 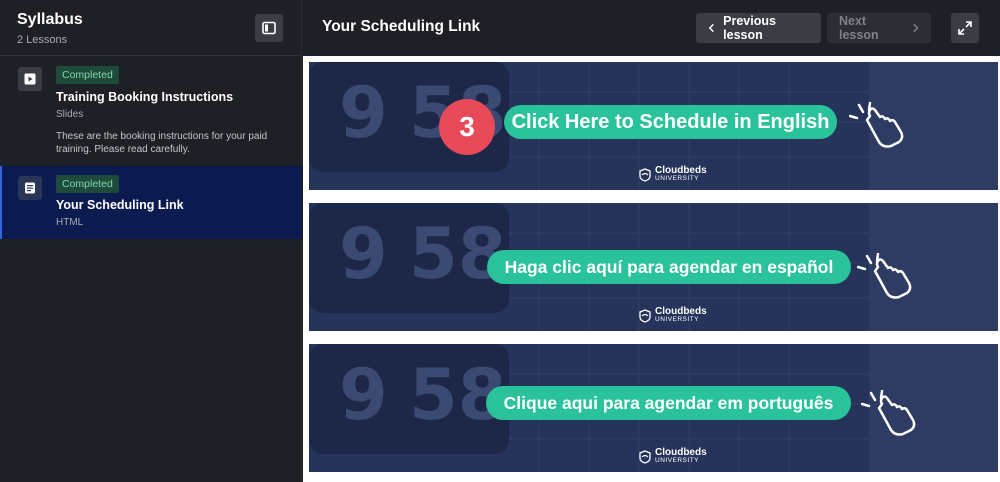 I want to click on expand-icon, so click(x=965, y=28).